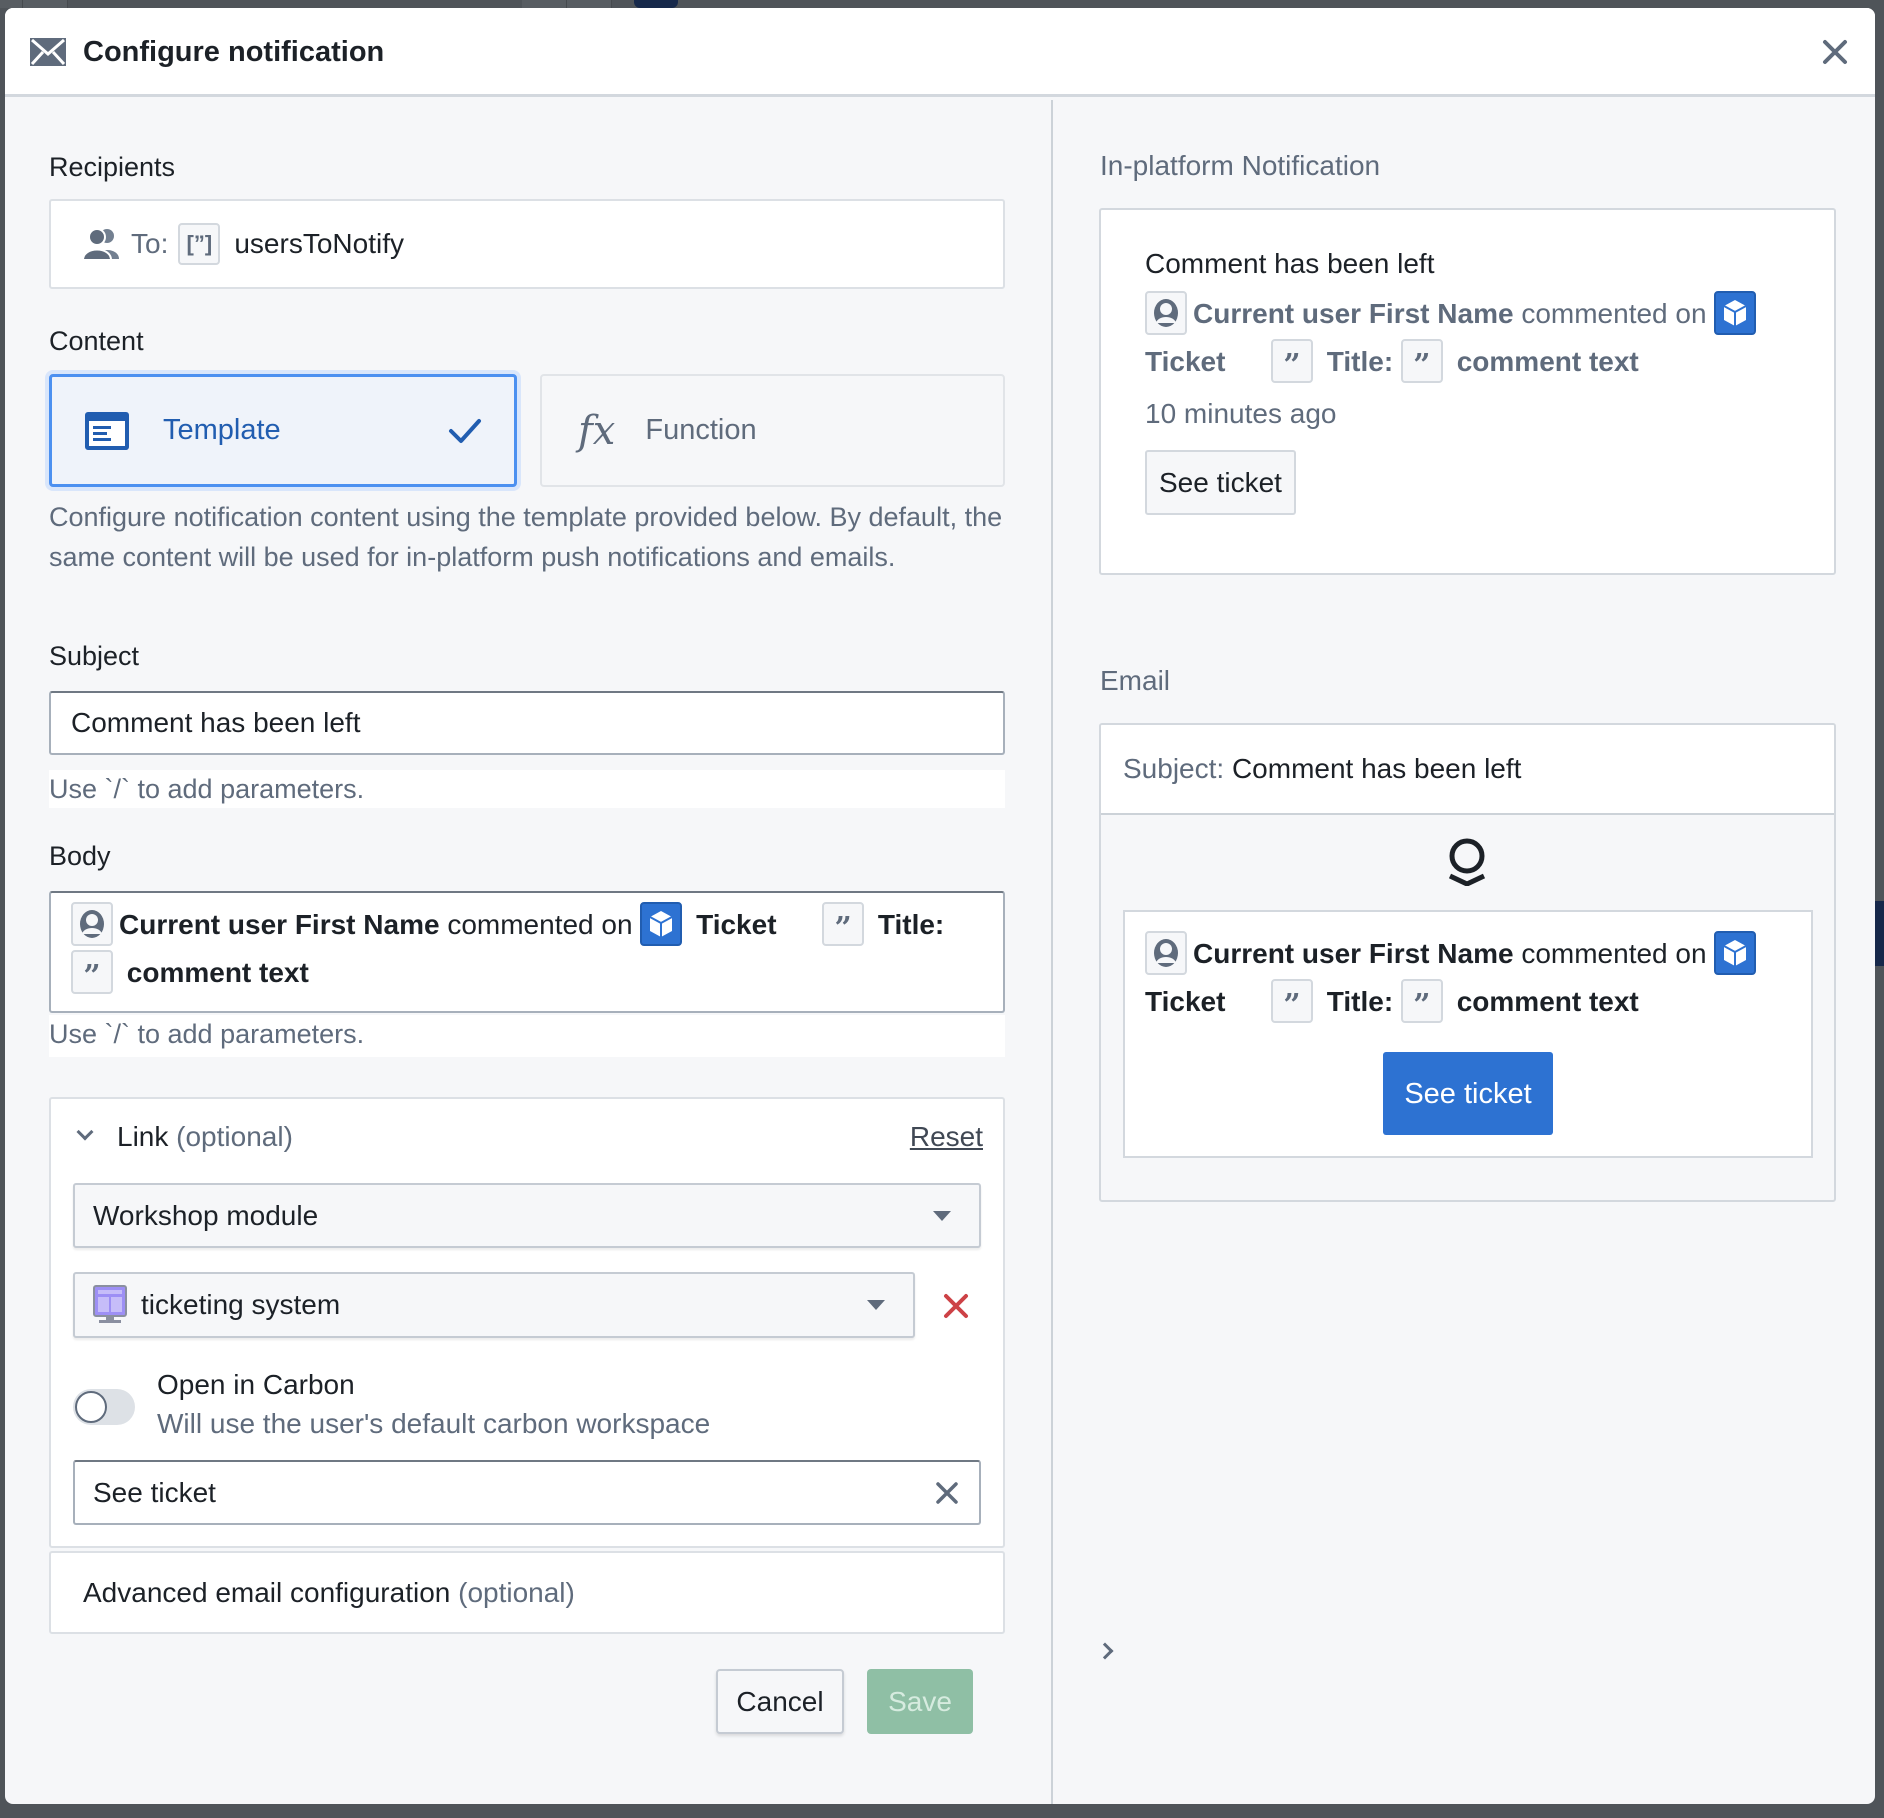 The width and height of the screenshot is (1884, 1818). Describe the element at coordinates (267, 1592) in the screenshot. I see `advanced-label: Advanced email configuration` at that location.